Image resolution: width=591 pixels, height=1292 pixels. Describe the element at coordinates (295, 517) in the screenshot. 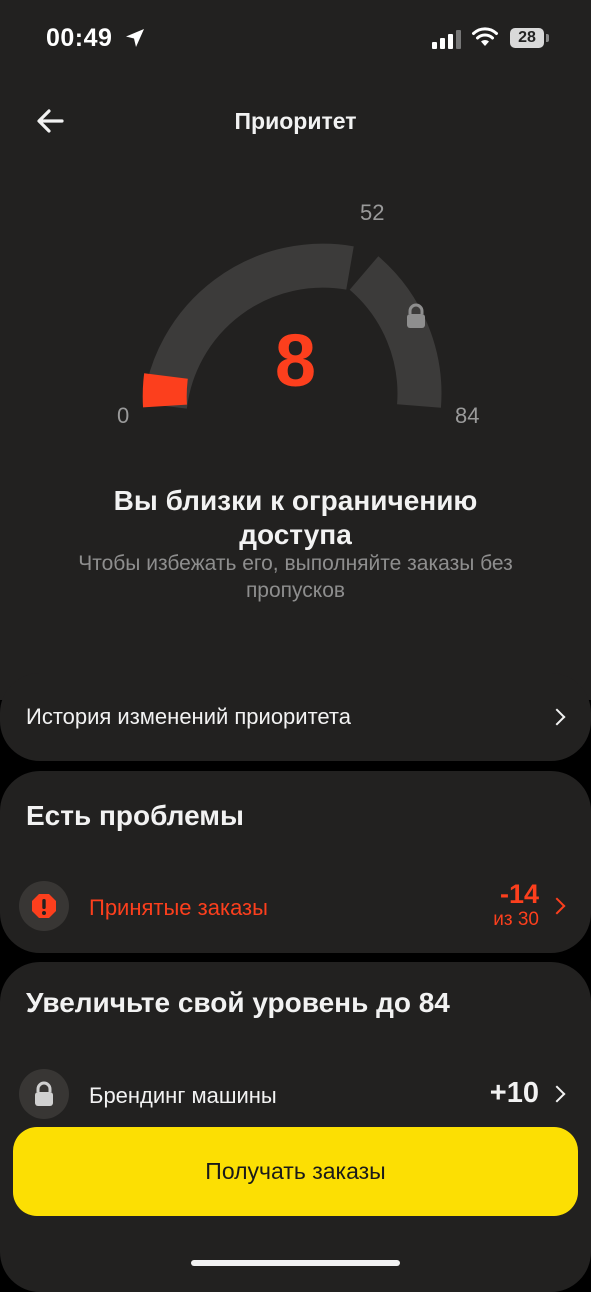

I see `warning-headline: Вы близки к ограничению доступа` at that location.